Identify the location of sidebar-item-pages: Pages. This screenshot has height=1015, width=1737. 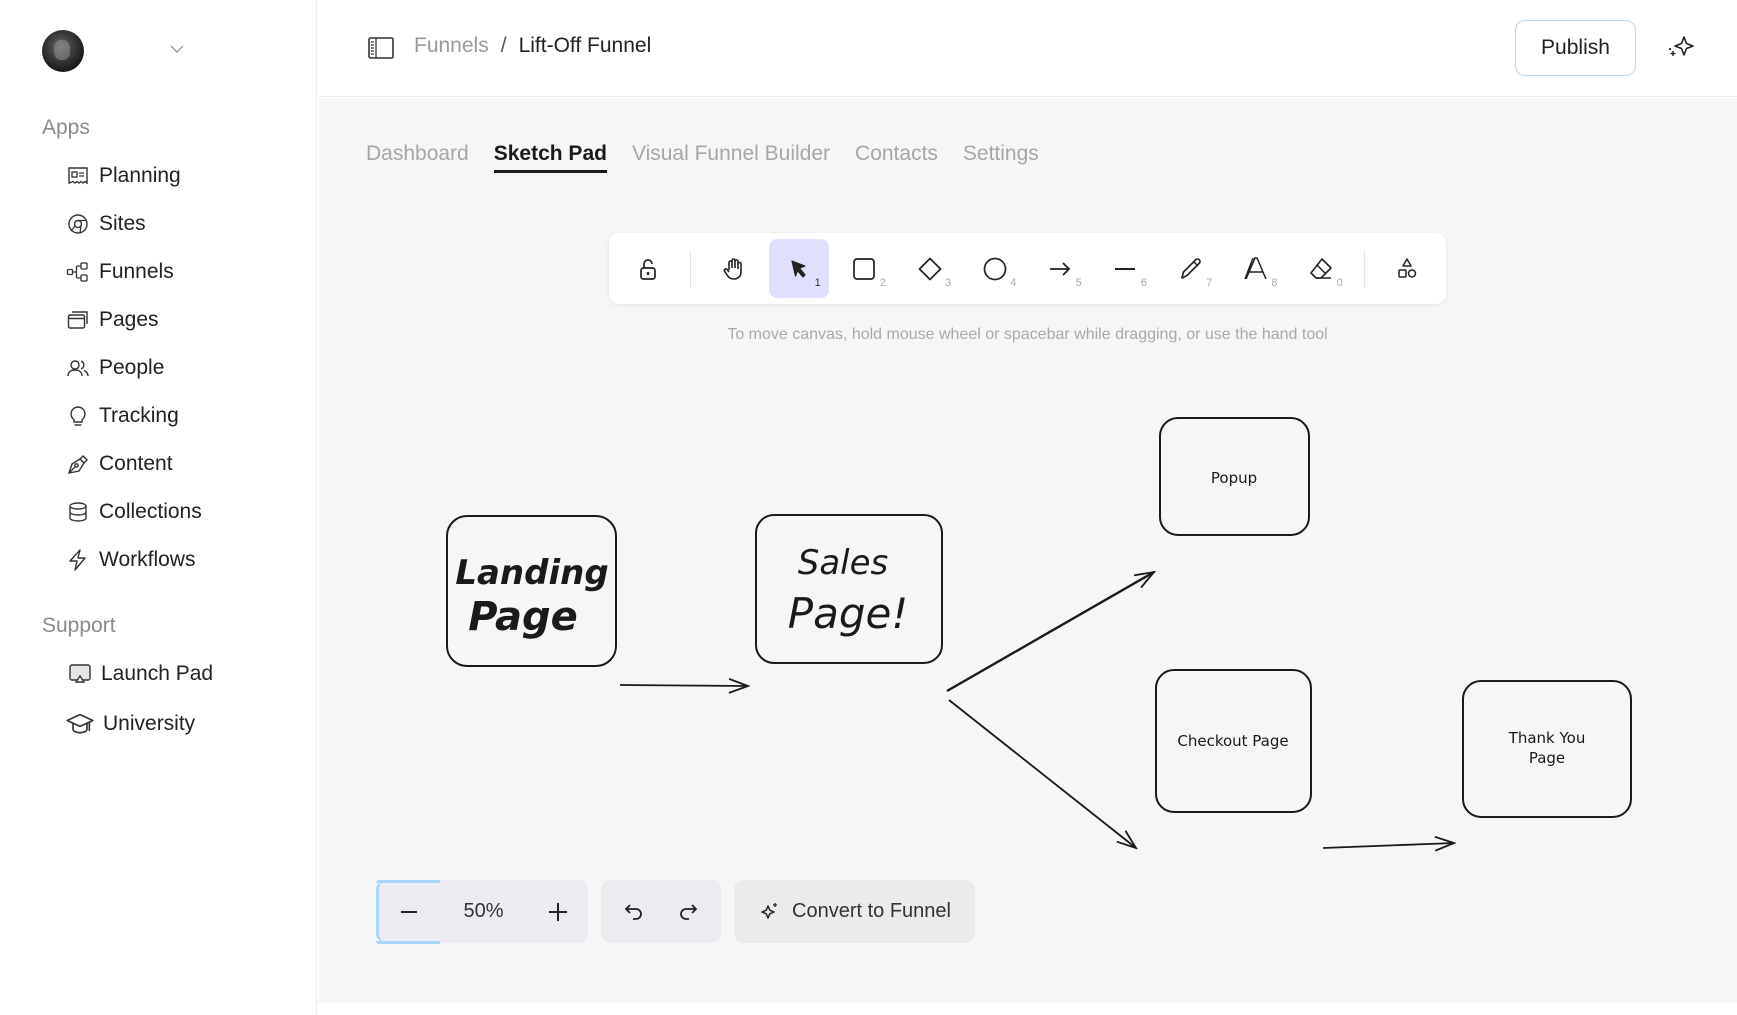
(112, 320).